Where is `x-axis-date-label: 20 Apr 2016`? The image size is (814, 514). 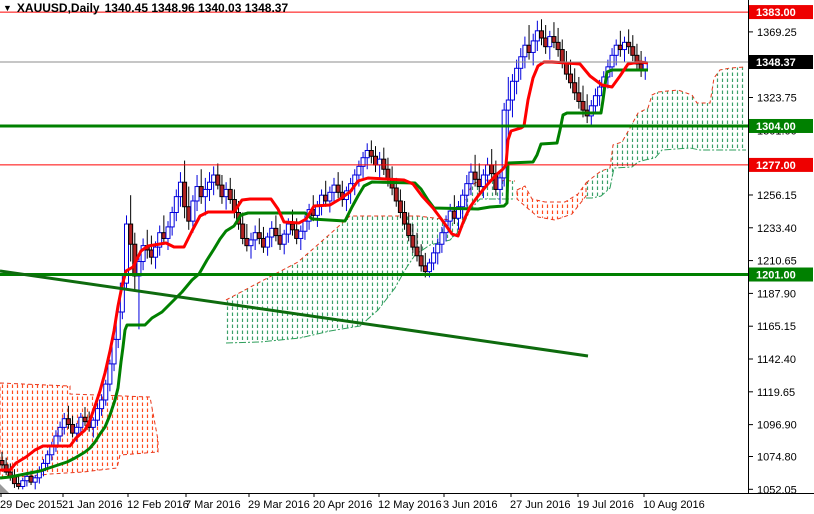
x-axis-date-label: 20 Apr 2016 is located at coordinates (342, 505).